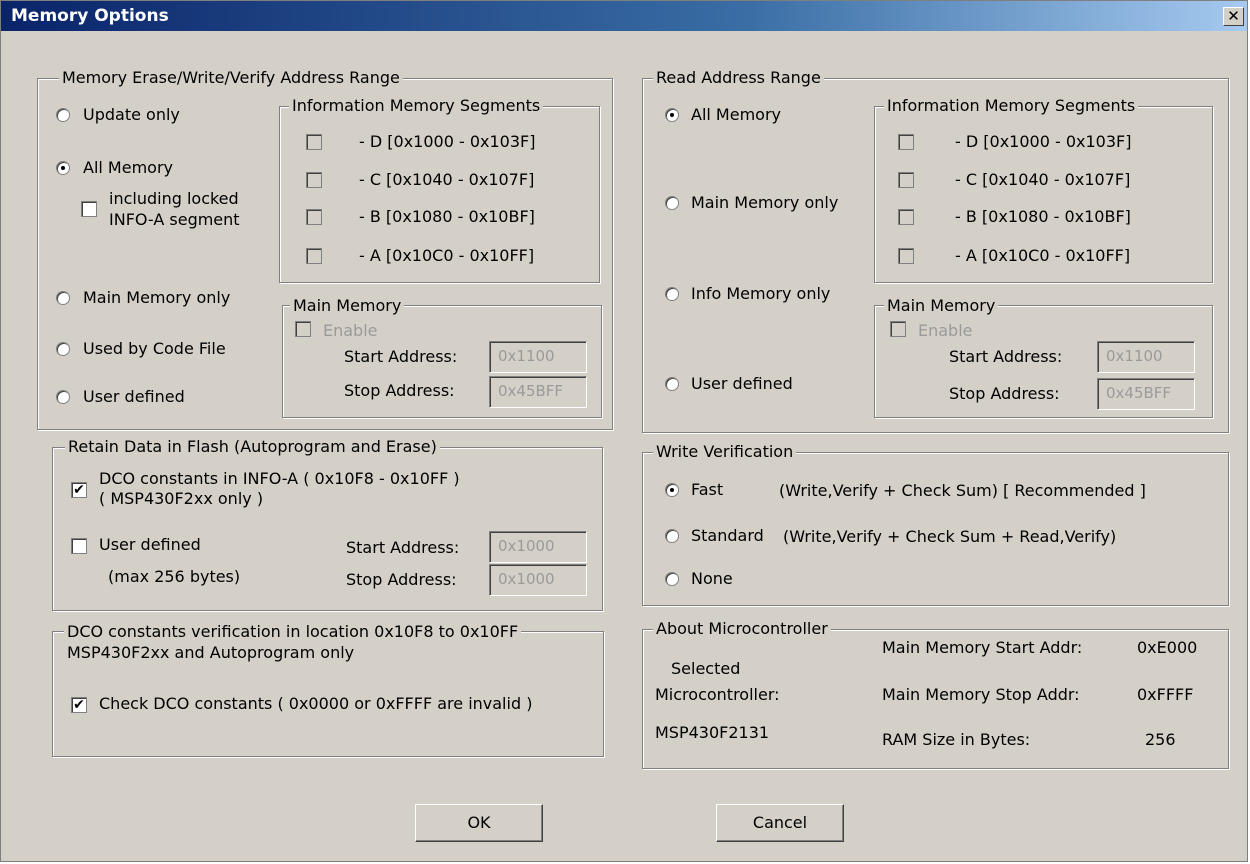  Describe the element at coordinates (738, 77) in the screenshot. I see `read-range-legend: Read Address Range` at that location.